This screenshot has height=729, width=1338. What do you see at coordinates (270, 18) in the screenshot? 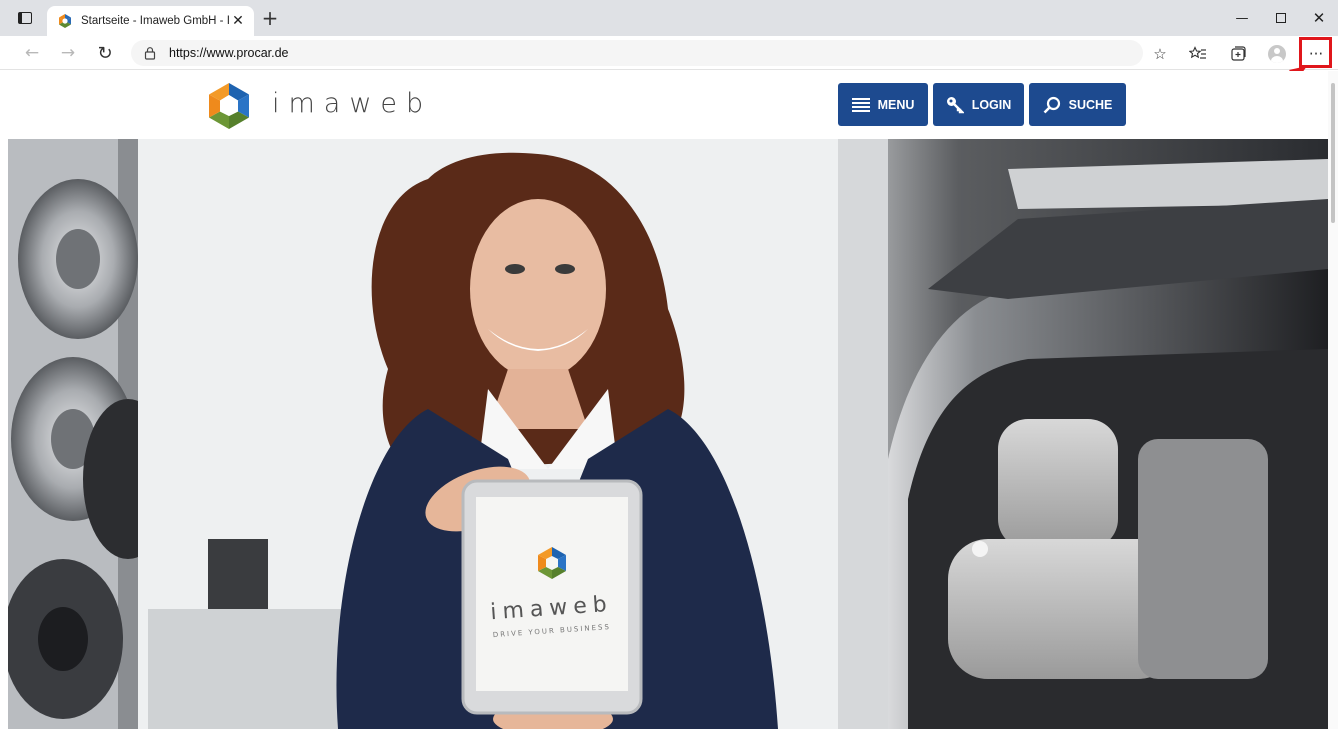
I see `plus-icon: +` at bounding box center [270, 18].